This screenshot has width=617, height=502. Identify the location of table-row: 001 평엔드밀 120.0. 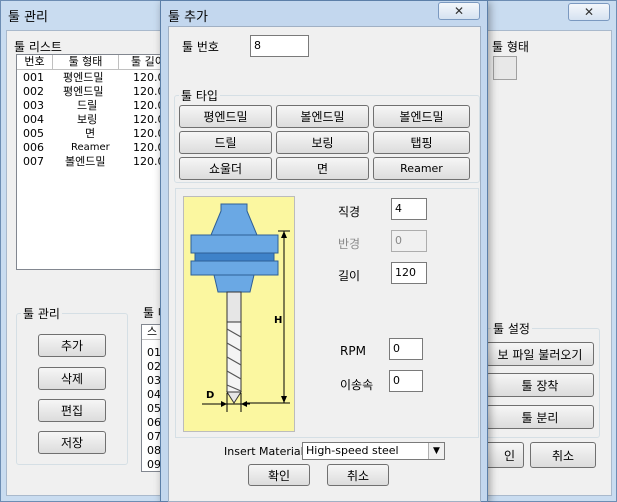
(89, 78).